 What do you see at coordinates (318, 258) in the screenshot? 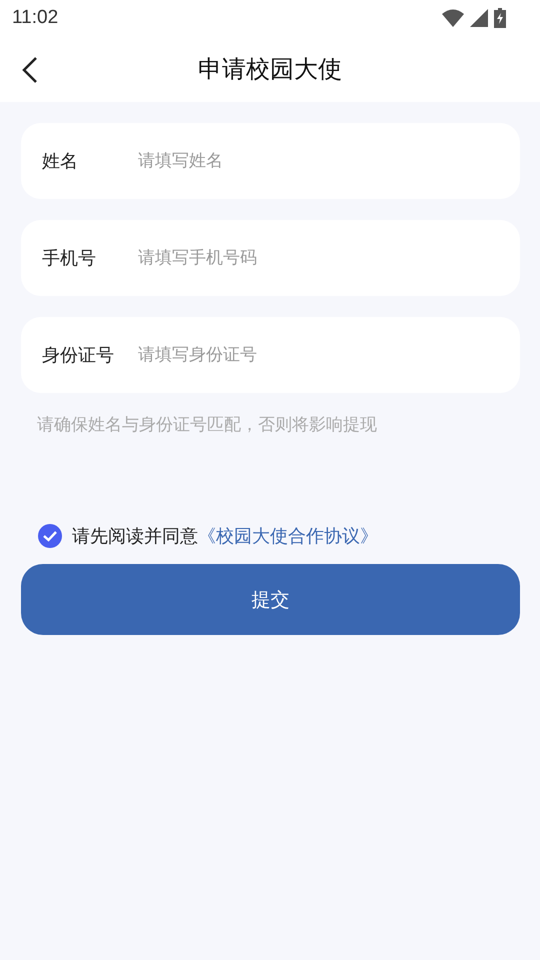
I see `input-field: 请填写手机号码` at bounding box center [318, 258].